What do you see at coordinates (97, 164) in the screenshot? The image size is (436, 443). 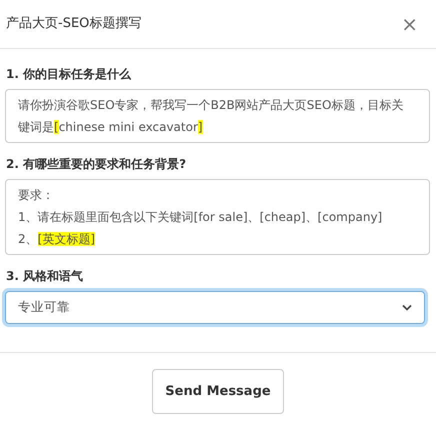 I see `question-label: 2. 有哪些重要的要求和任务背景?` at bounding box center [97, 164].